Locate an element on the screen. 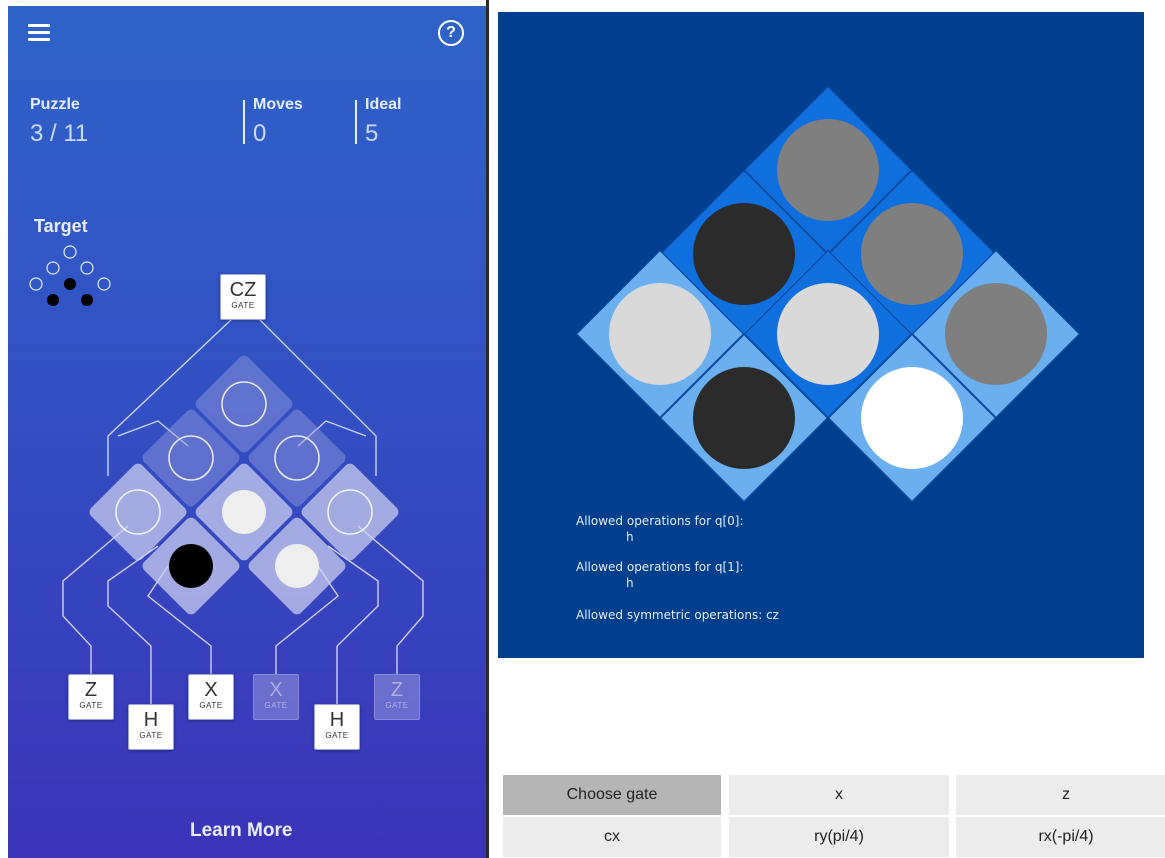 The height and width of the screenshot is (858, 1165). target-pattern is located at coordinates (70, 275).